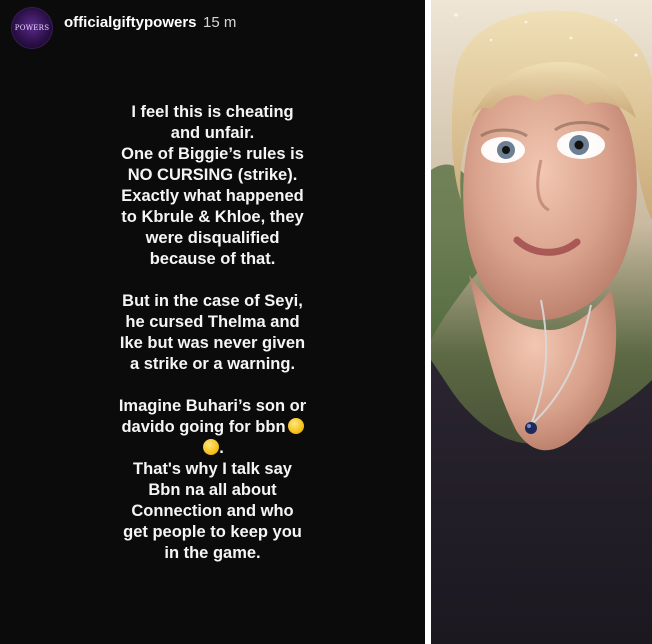 The width and height of the screenshot is (652, 644). What do you see at coordinates (212, 259) in the screenshot?
I see `story-line: because of that.` at bounding box center [212, 259].